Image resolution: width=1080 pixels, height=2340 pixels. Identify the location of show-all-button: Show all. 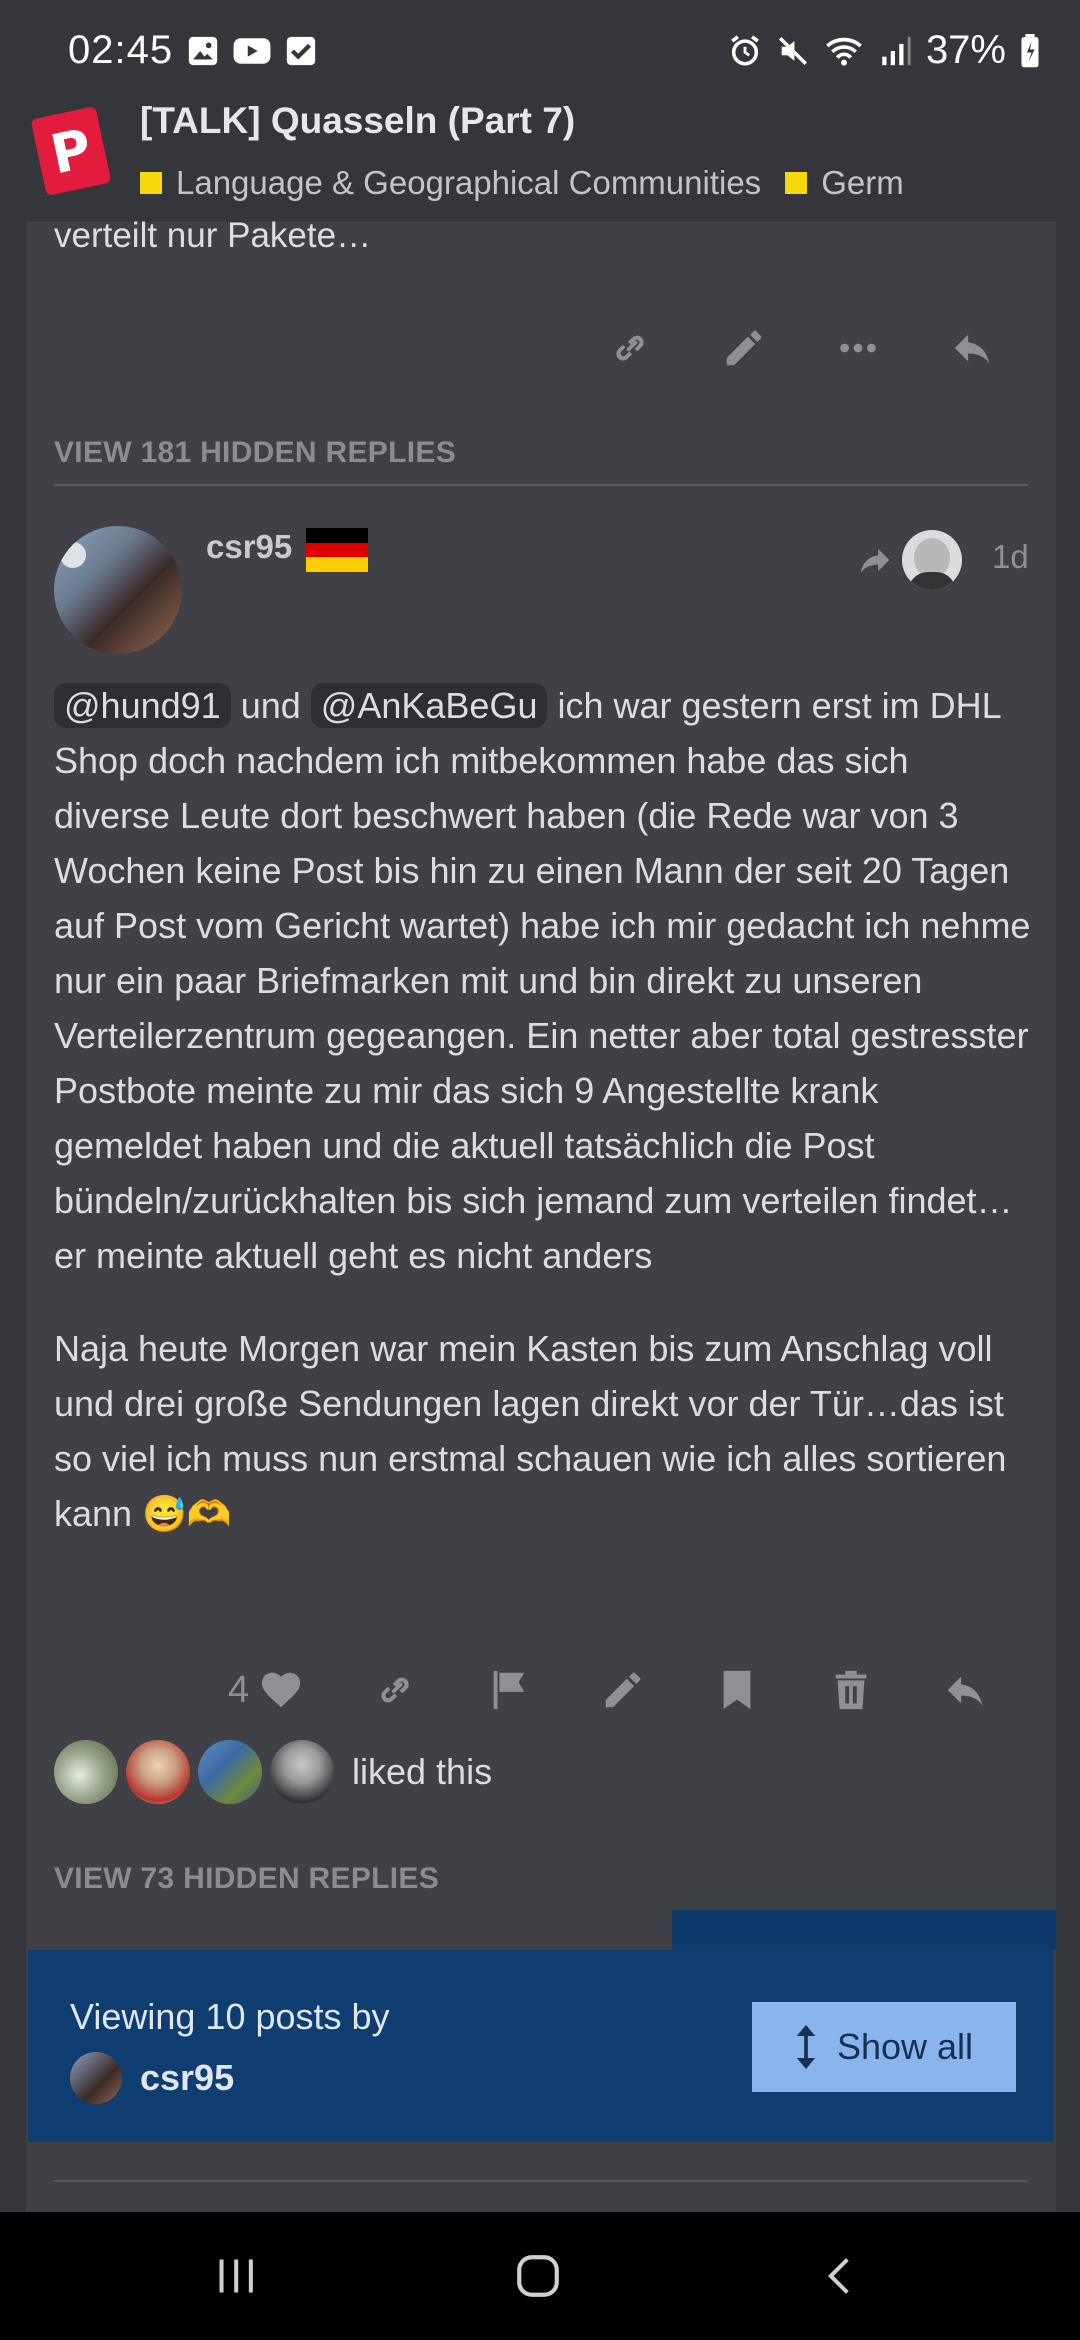
(884, 2047).